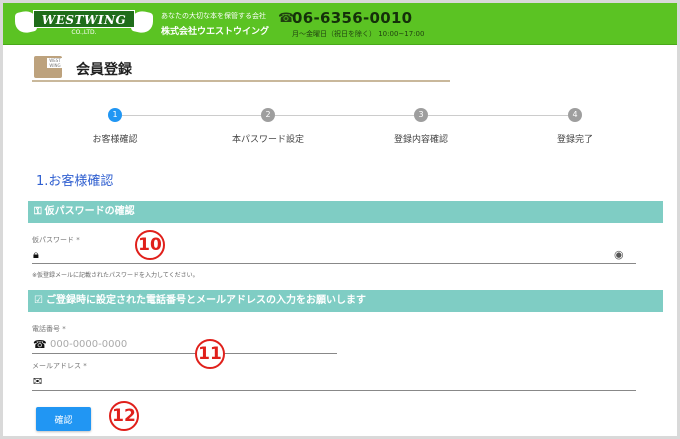  What do you see at coordinates (75, 181) in the screenshot?
I see `section-heading: 1.お客様確認` at bounding box center [75, 181].